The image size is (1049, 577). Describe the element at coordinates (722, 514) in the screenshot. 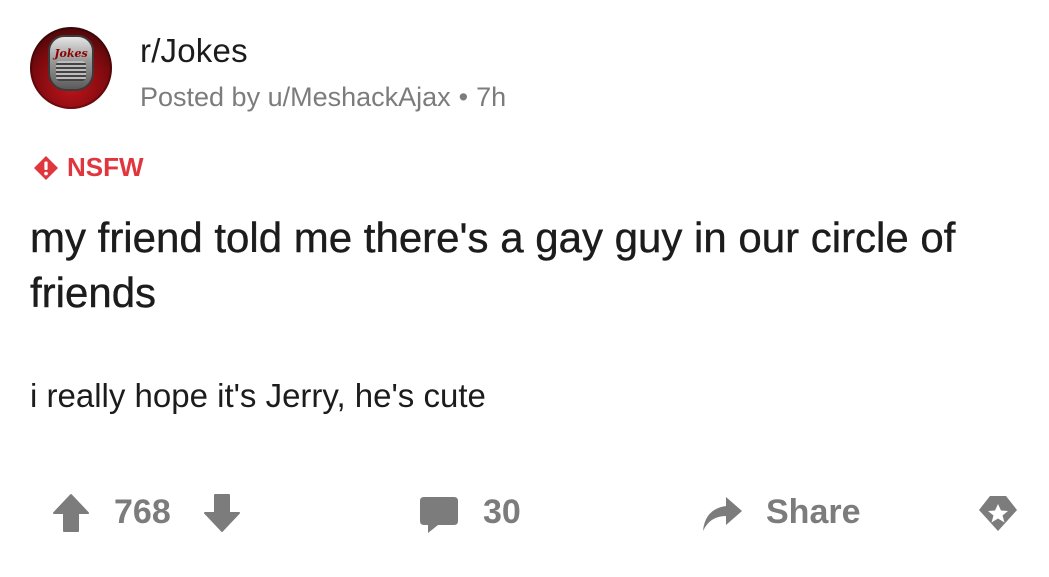

I see `share-icon` at that location.